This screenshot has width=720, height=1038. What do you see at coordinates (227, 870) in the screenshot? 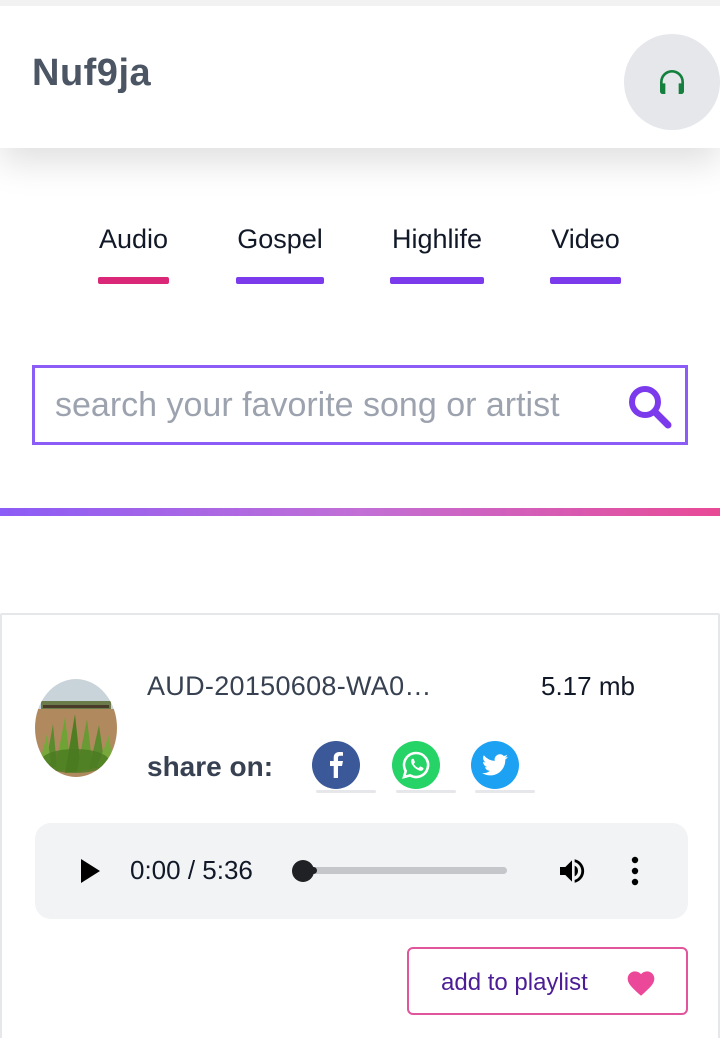
I see `duration: 5:36` at bounding box center [227, 870].